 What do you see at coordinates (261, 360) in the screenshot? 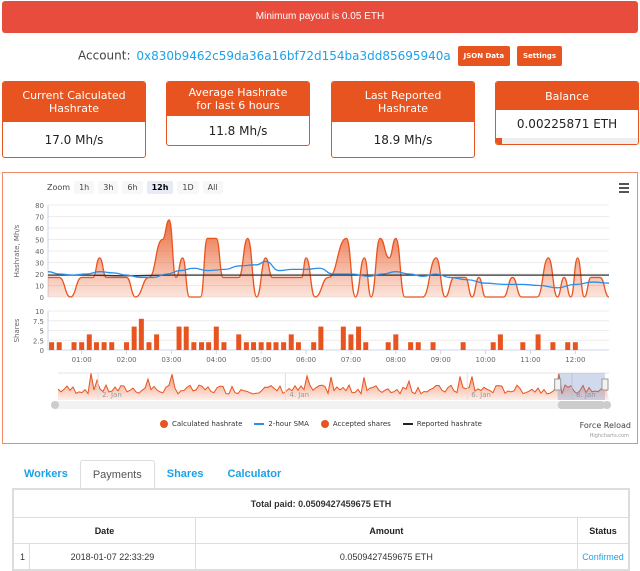
I see `x-tick-label: 05:00` at bounding box center [261, 360].